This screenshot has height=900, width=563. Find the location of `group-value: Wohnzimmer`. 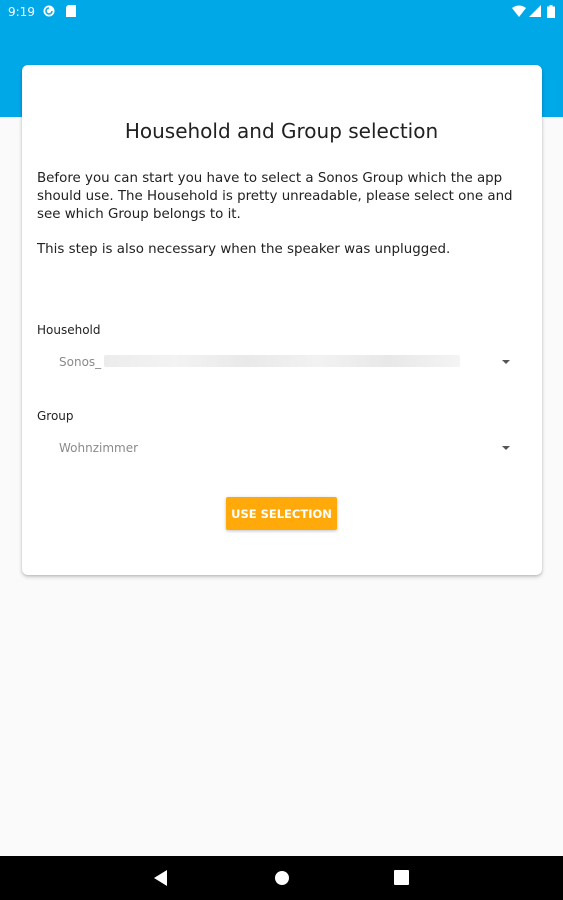

group-value: Wohnzimmer is located at coordinates (99, 448).